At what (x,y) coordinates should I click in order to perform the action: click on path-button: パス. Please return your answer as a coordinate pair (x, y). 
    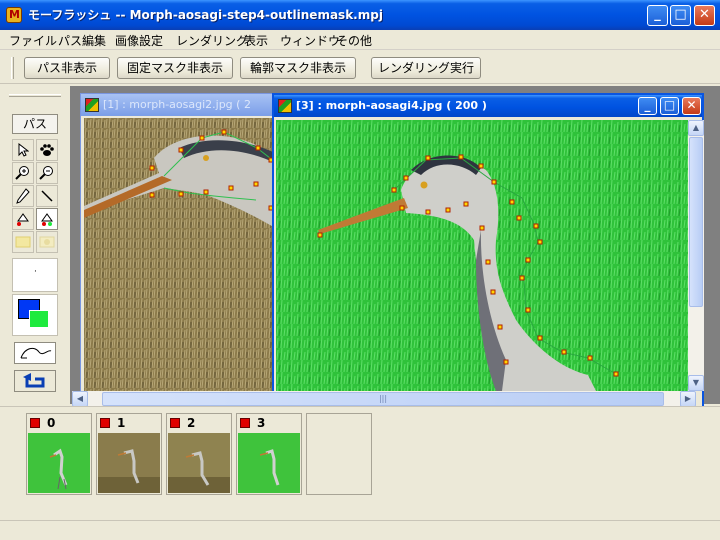
    Looking at the image, I should click on (35, 124).